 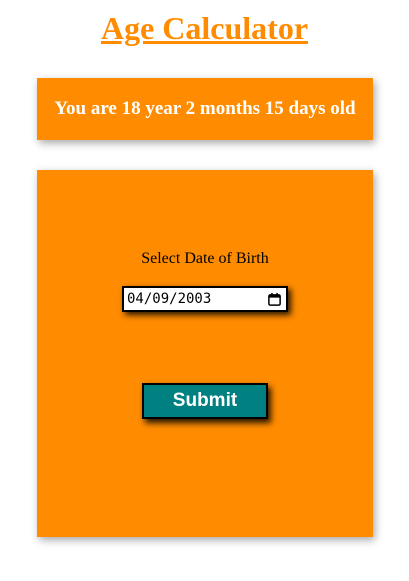 What do you see at coordinates (169, 299) in the screenshot?
I see `dob-date-value: 04/09/2003` at bounding box center [169, 299].